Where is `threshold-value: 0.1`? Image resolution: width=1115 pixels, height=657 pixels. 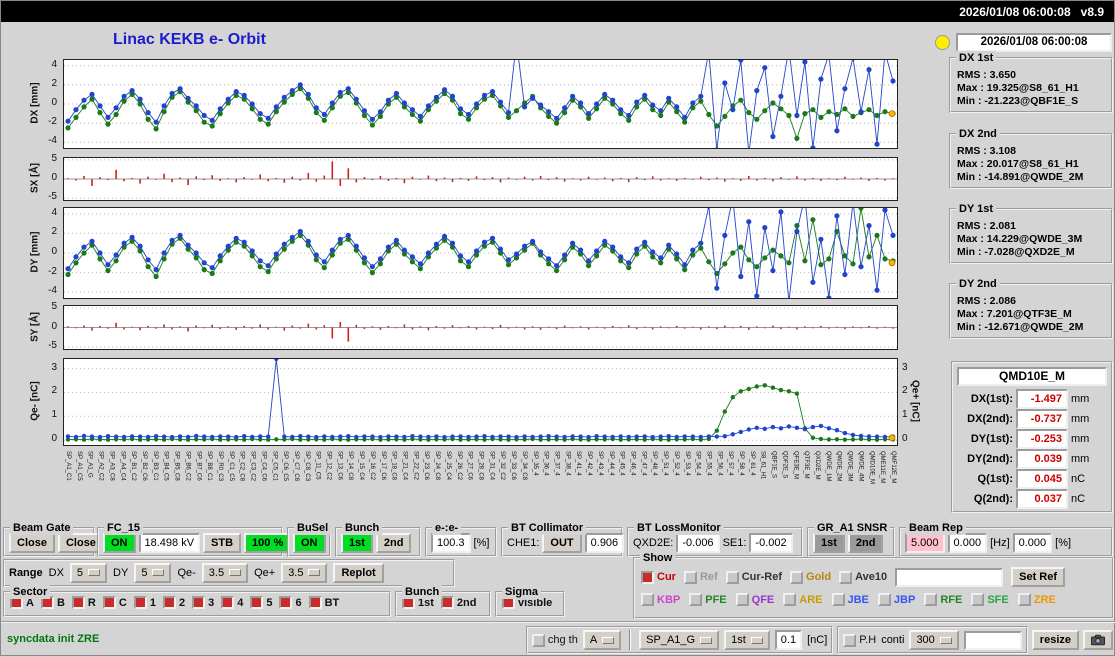
threshold-value: 0.1 is located at coordinates (788, 640).